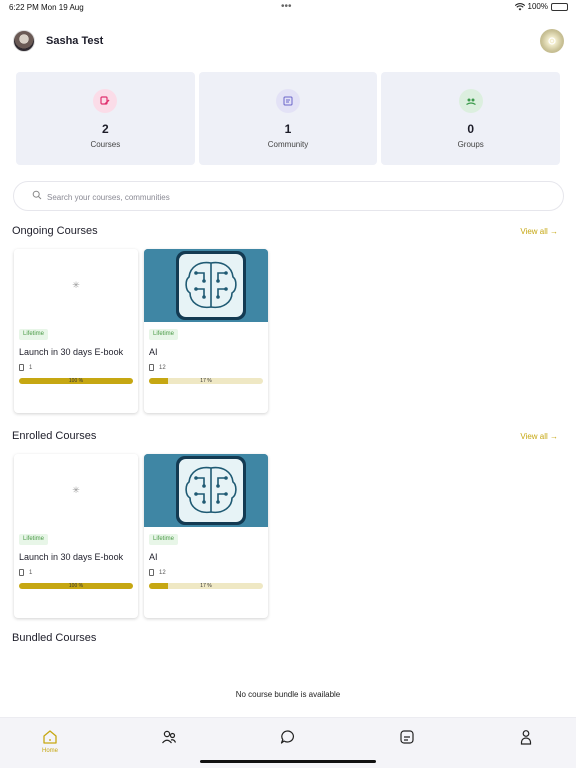 This screenshot has height=768, width=576. I want to click on stat-label-groups: Groups, so click(470, 144).